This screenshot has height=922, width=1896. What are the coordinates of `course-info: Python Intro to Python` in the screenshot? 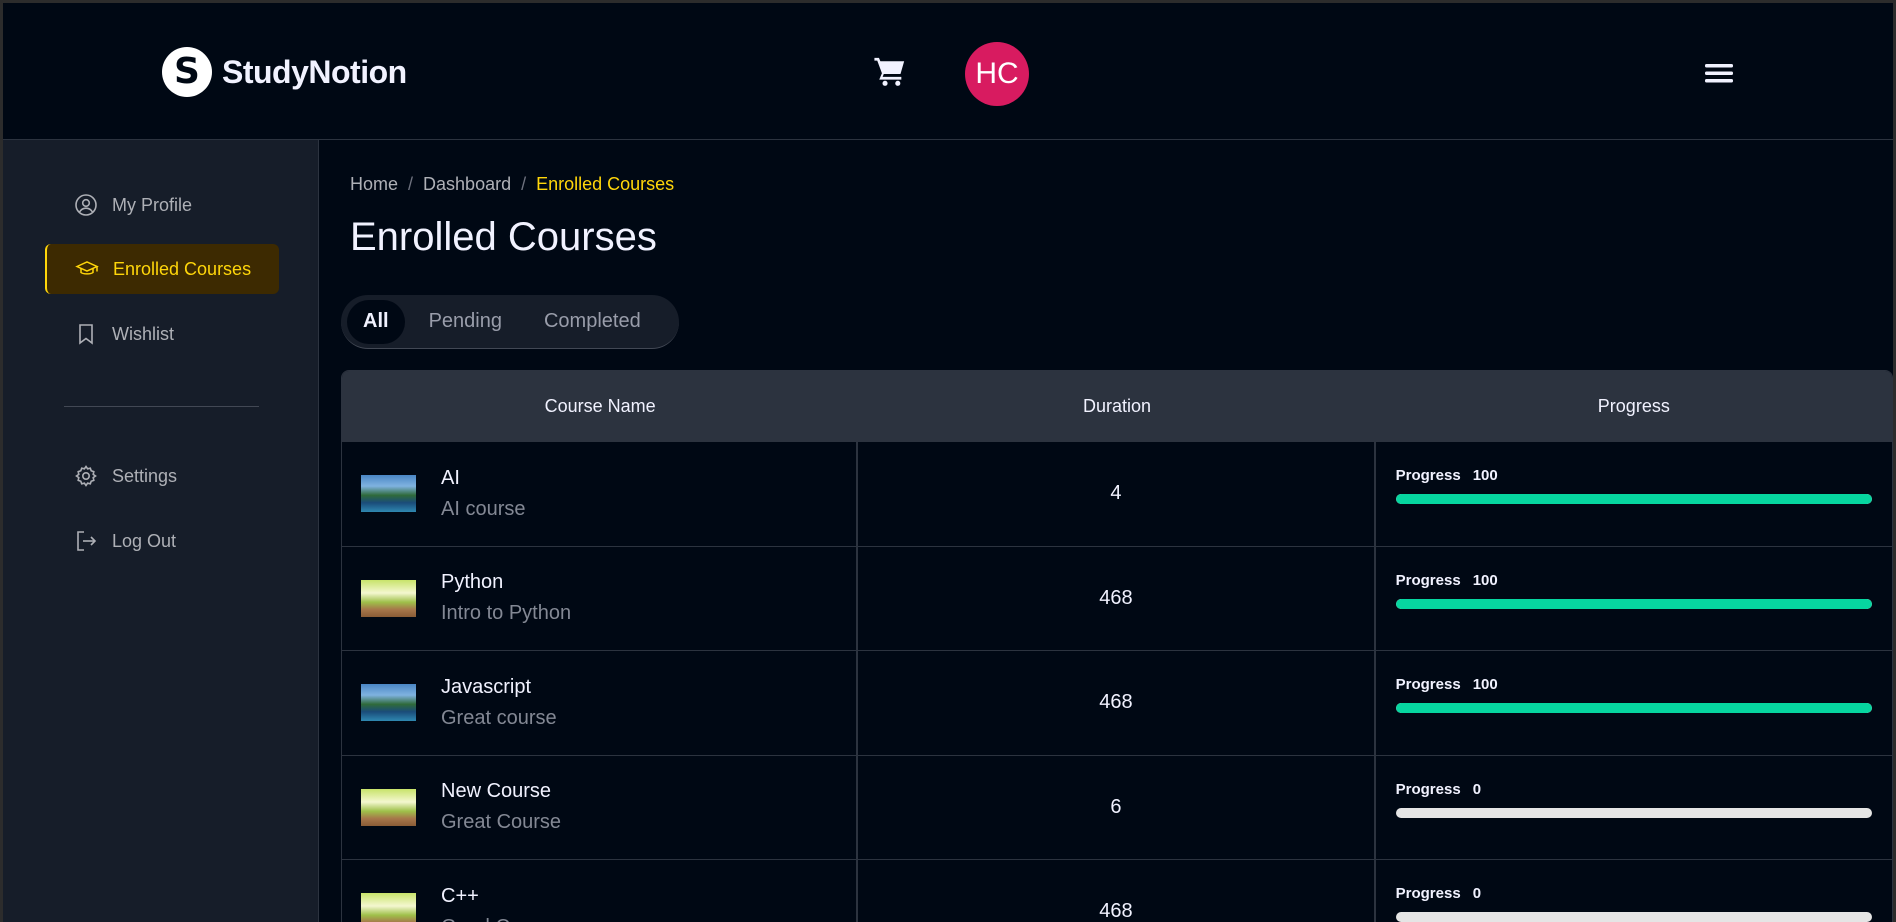 It's located at (506, 598).